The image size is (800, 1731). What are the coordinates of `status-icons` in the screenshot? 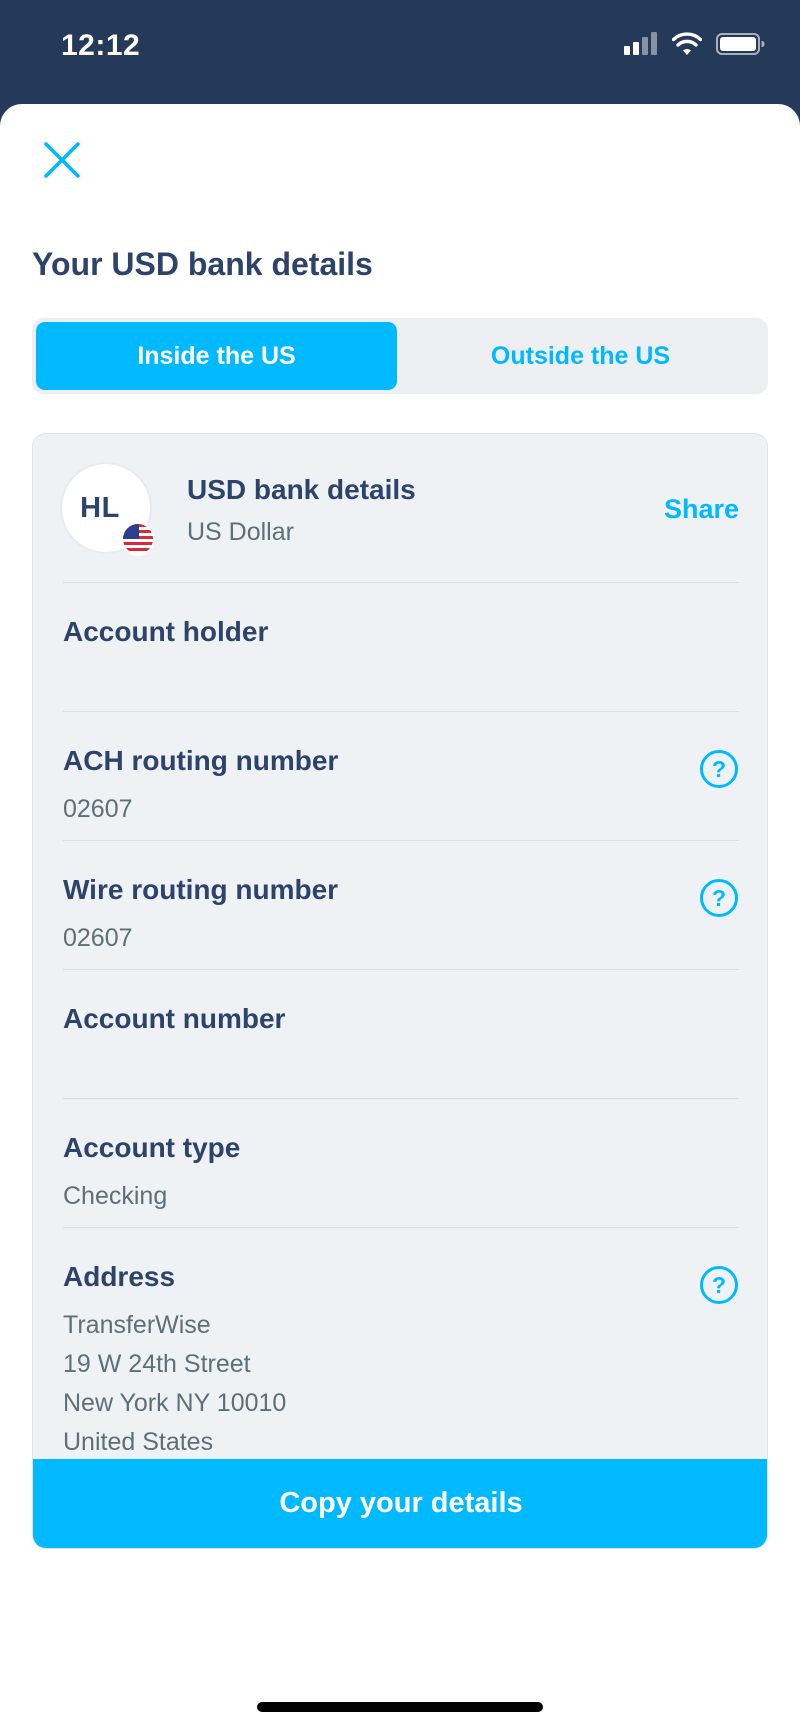 It's located at (695, 44).